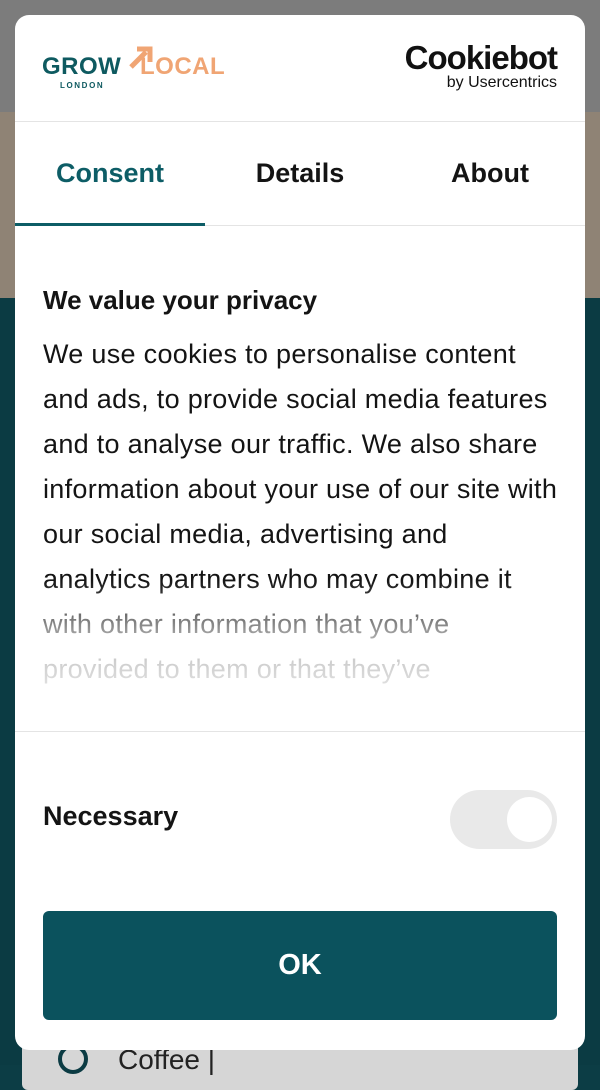 This screenshot has width=600, height=1090. Describe the element at coordinates (490, 173) in the screenshot. I see `tab-about: About` at that location.